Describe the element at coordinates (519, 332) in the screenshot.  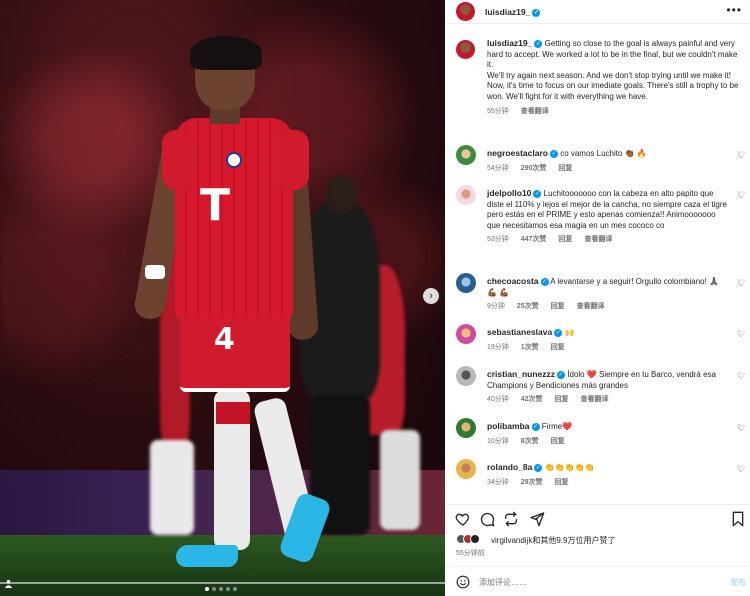
I see `commenter-username: sebastianeslava` at that location.